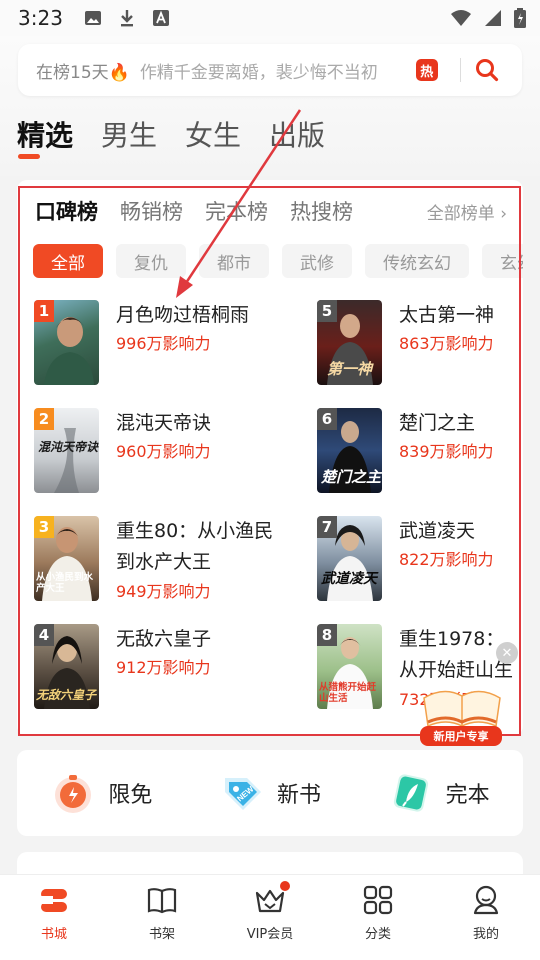 This screenshot has width=540, height=960. Describe the element at coordinates (54, 900) in the screenshot. I see `bookstore-icon` at that location.